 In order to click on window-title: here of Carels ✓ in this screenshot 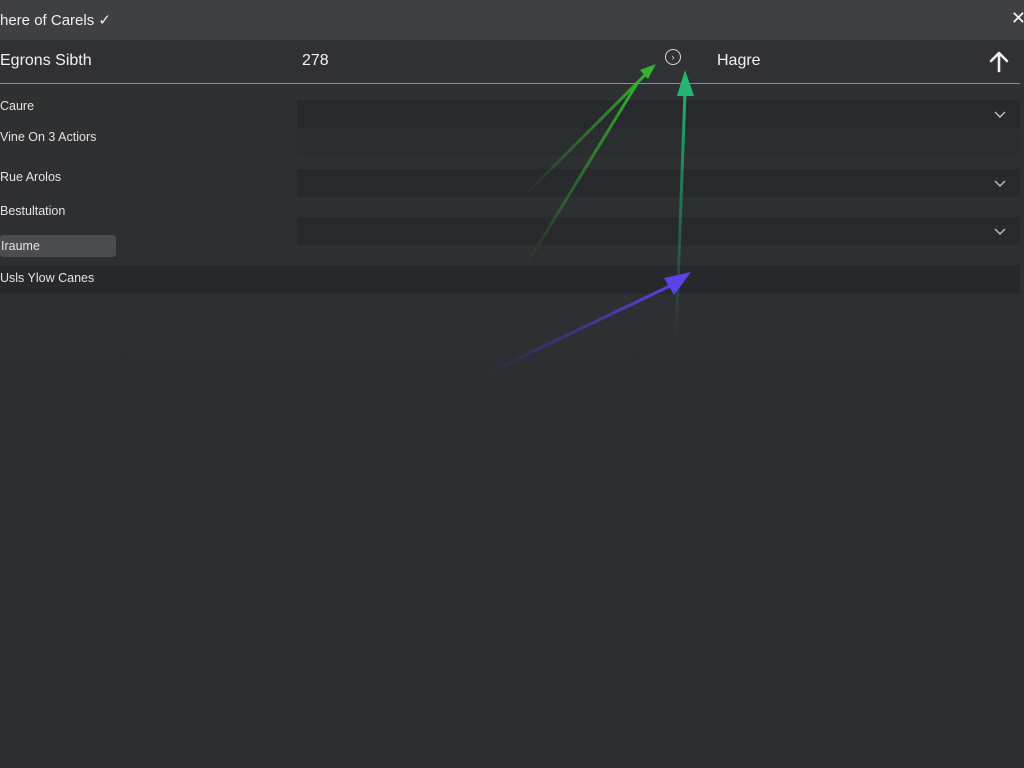, I will do `click(55, 20)`.